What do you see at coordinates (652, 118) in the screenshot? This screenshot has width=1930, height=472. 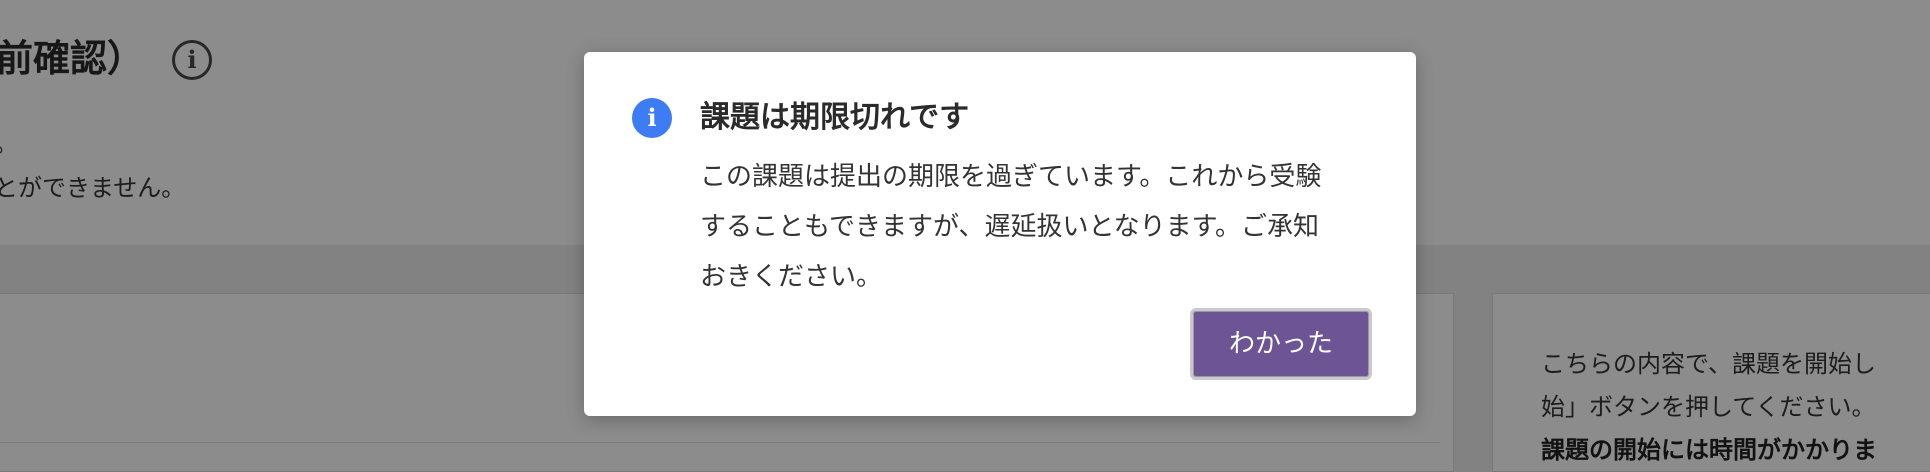 I see `info-icon: i` at bounding box center [652, 118].